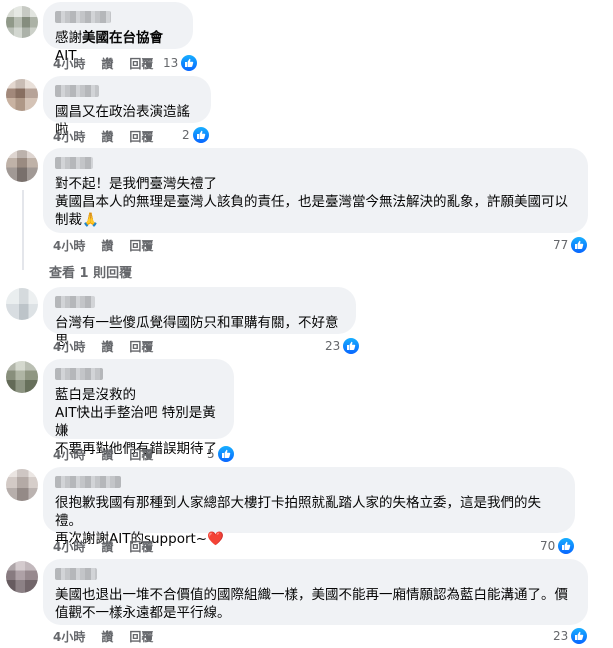 This screenshot has width=613, height=648. I want to click on reaction-count: 2, so click(196, 135).